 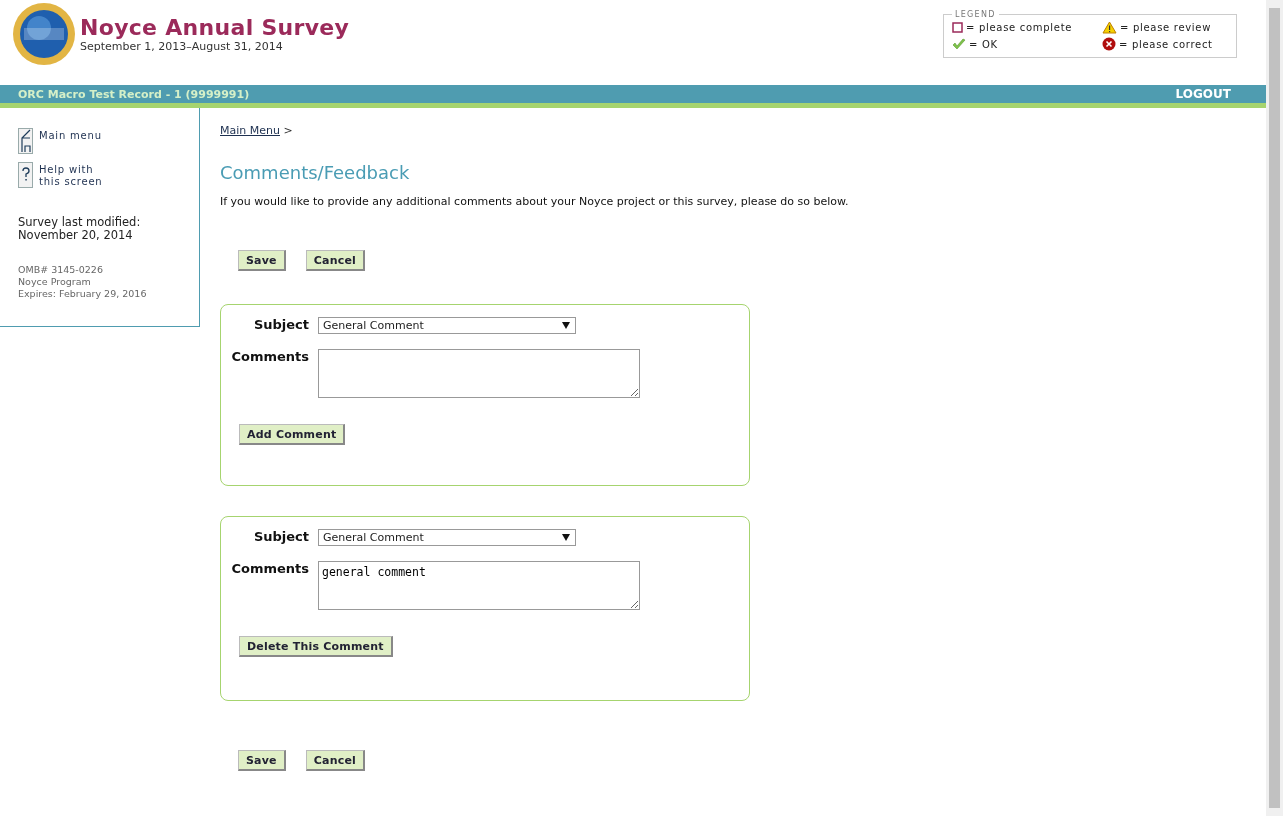 What do you see at coordinates (76, 235) in the screenshot?
I see `modified-date: November 20, 2014` at bounding box center [76, 235].